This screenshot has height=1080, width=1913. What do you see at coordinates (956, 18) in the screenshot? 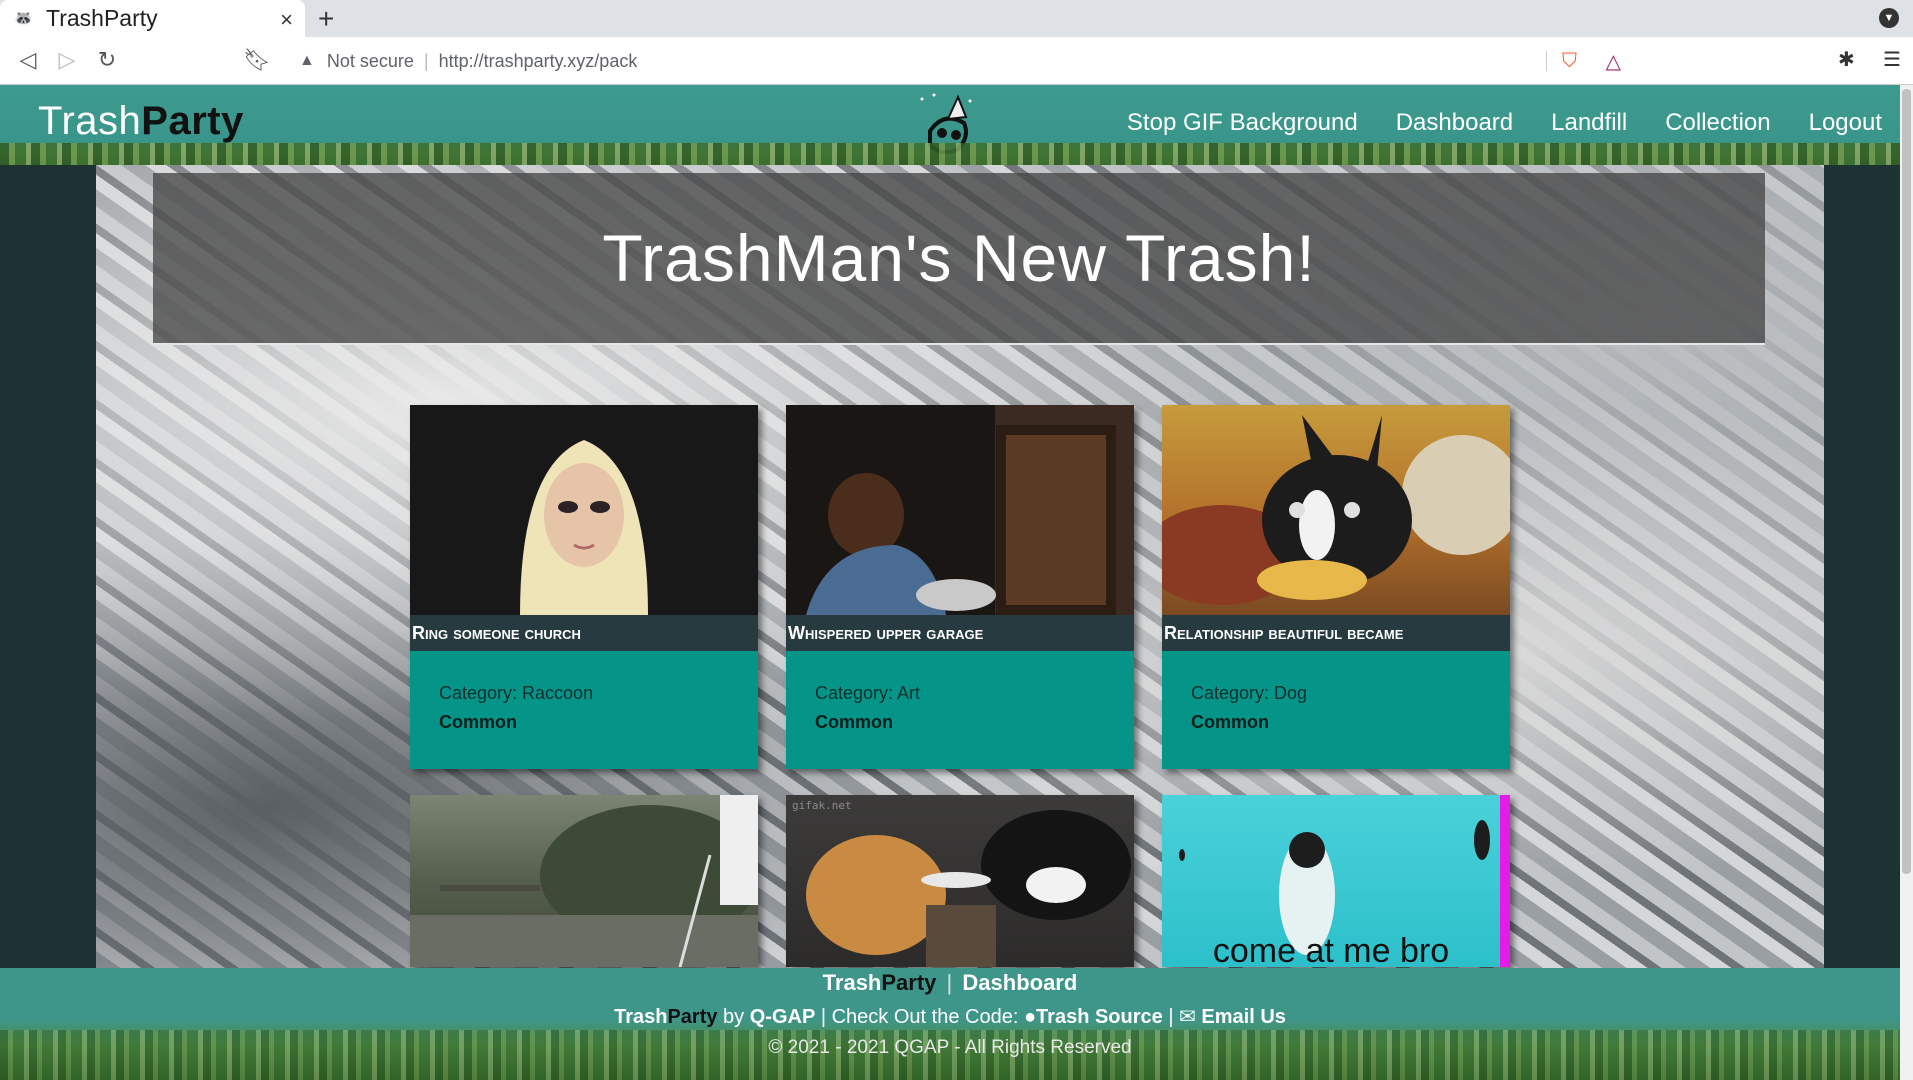
I see `browser-tab-bar: 🦝 TrashParty × + ▼` at bounding box center [956, 18].